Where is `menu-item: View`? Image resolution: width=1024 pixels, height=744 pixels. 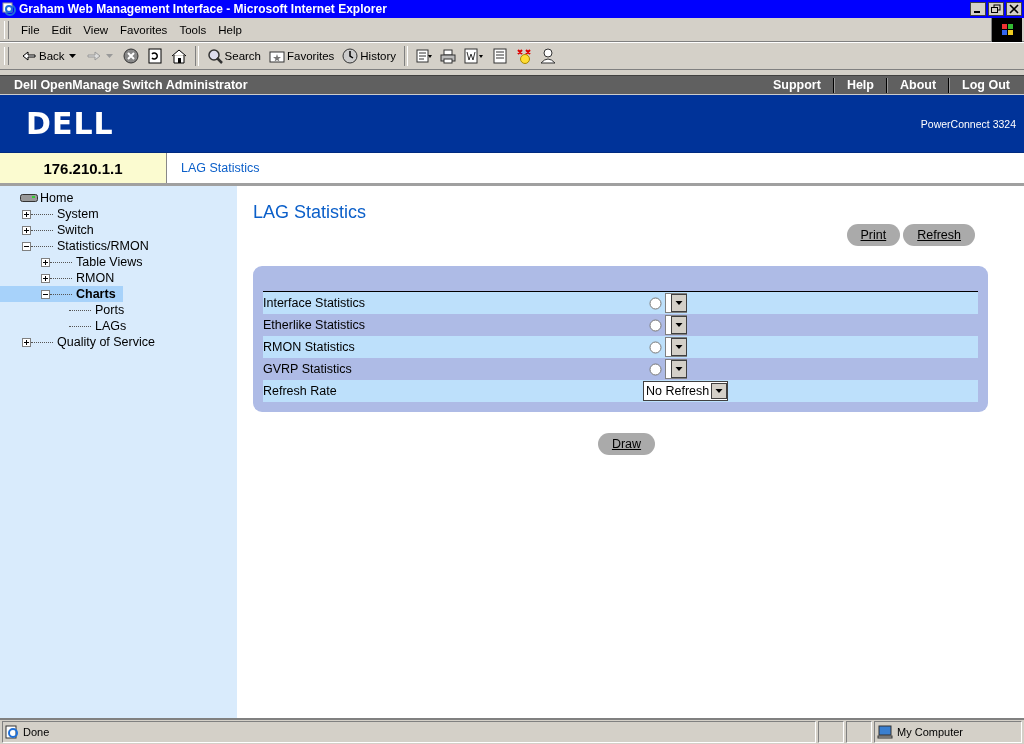
menu-item: View is located at coordinates (96, 30).